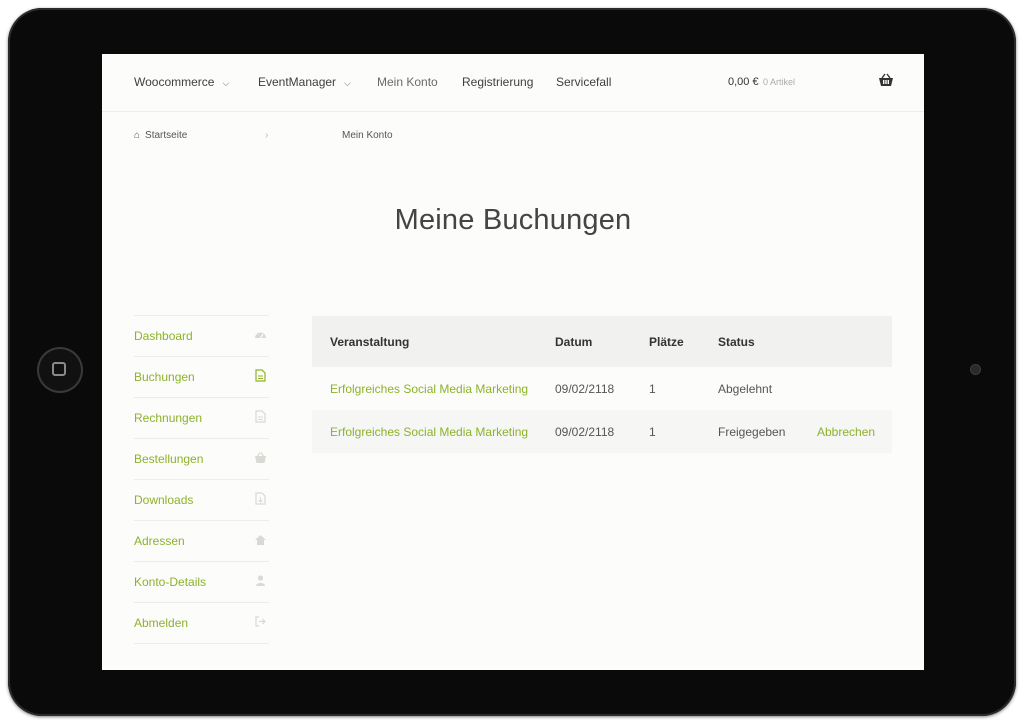  Describe the element at coordinates (169, 459) in the screenshot. I see `sidebar-item-label: Bestellungen` at that location.